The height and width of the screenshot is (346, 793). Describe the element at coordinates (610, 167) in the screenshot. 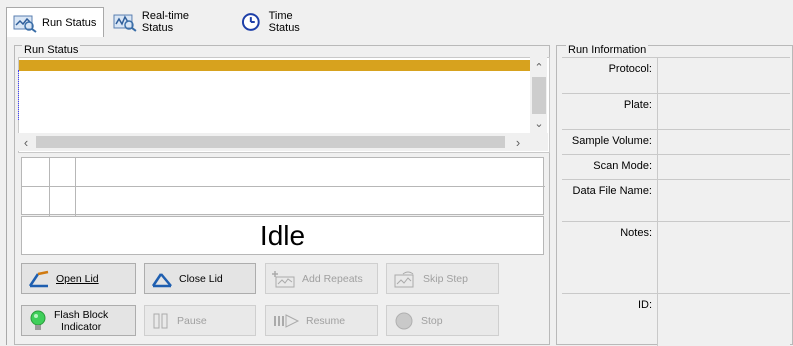

I see `info-label: Scan Mode:` at that location.